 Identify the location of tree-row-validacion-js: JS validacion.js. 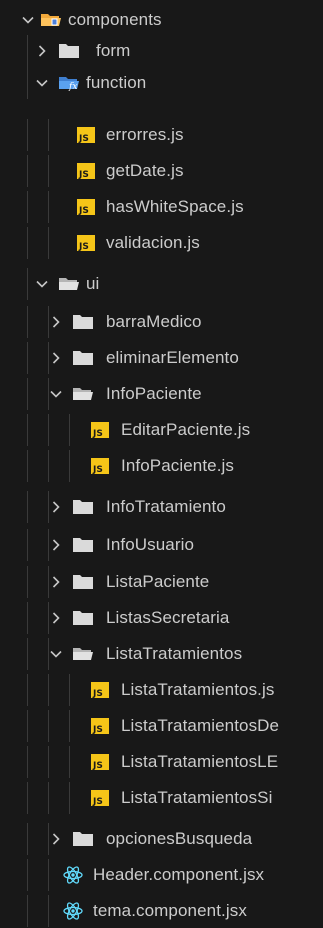
(161, 243).